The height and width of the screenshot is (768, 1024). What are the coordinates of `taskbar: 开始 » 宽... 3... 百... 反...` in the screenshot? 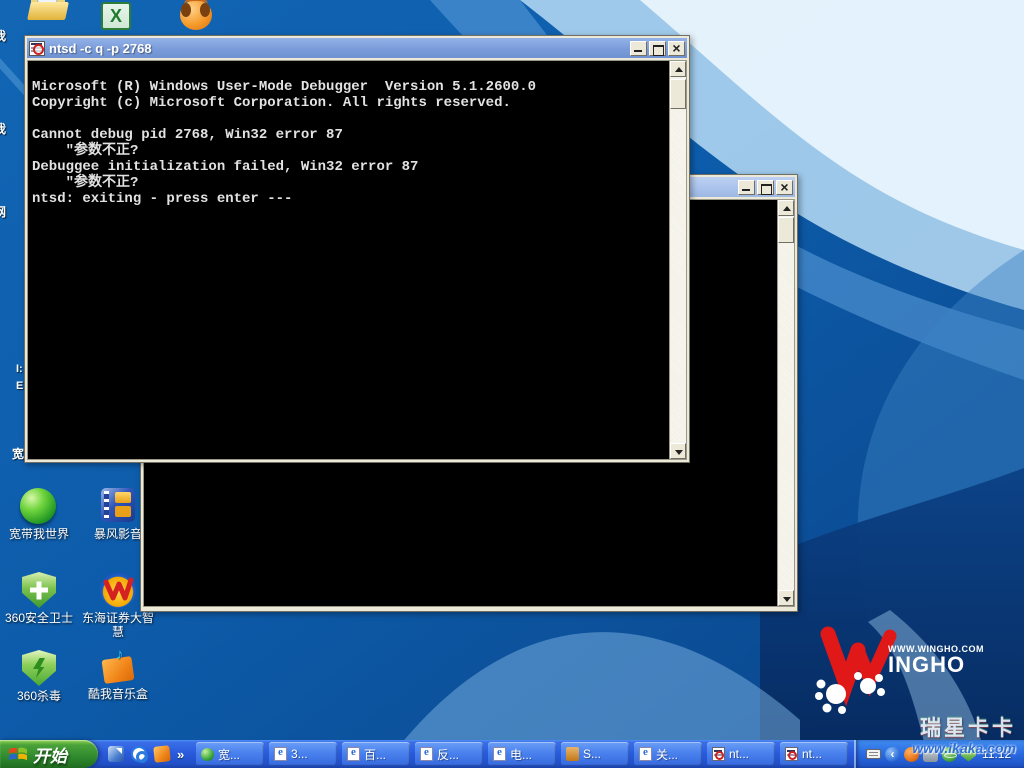 It's located at (512, 754).